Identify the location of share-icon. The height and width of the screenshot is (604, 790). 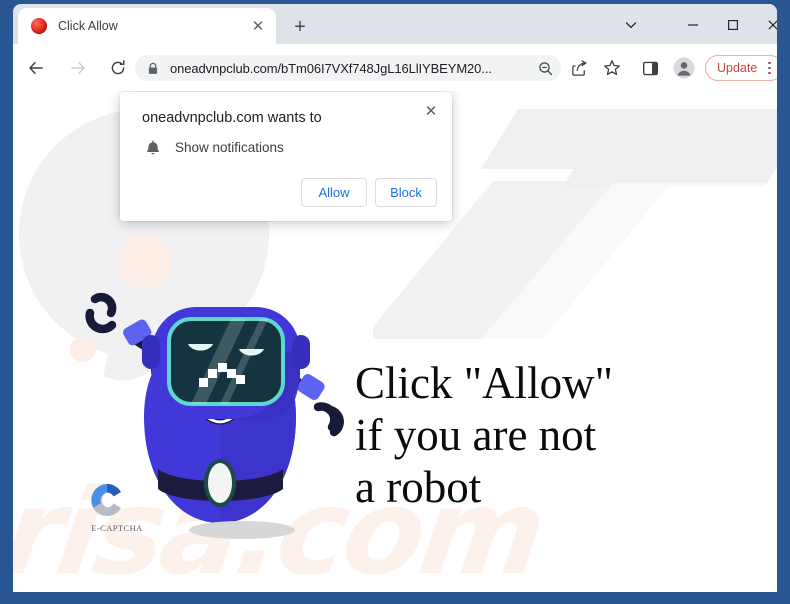
(579, 67).